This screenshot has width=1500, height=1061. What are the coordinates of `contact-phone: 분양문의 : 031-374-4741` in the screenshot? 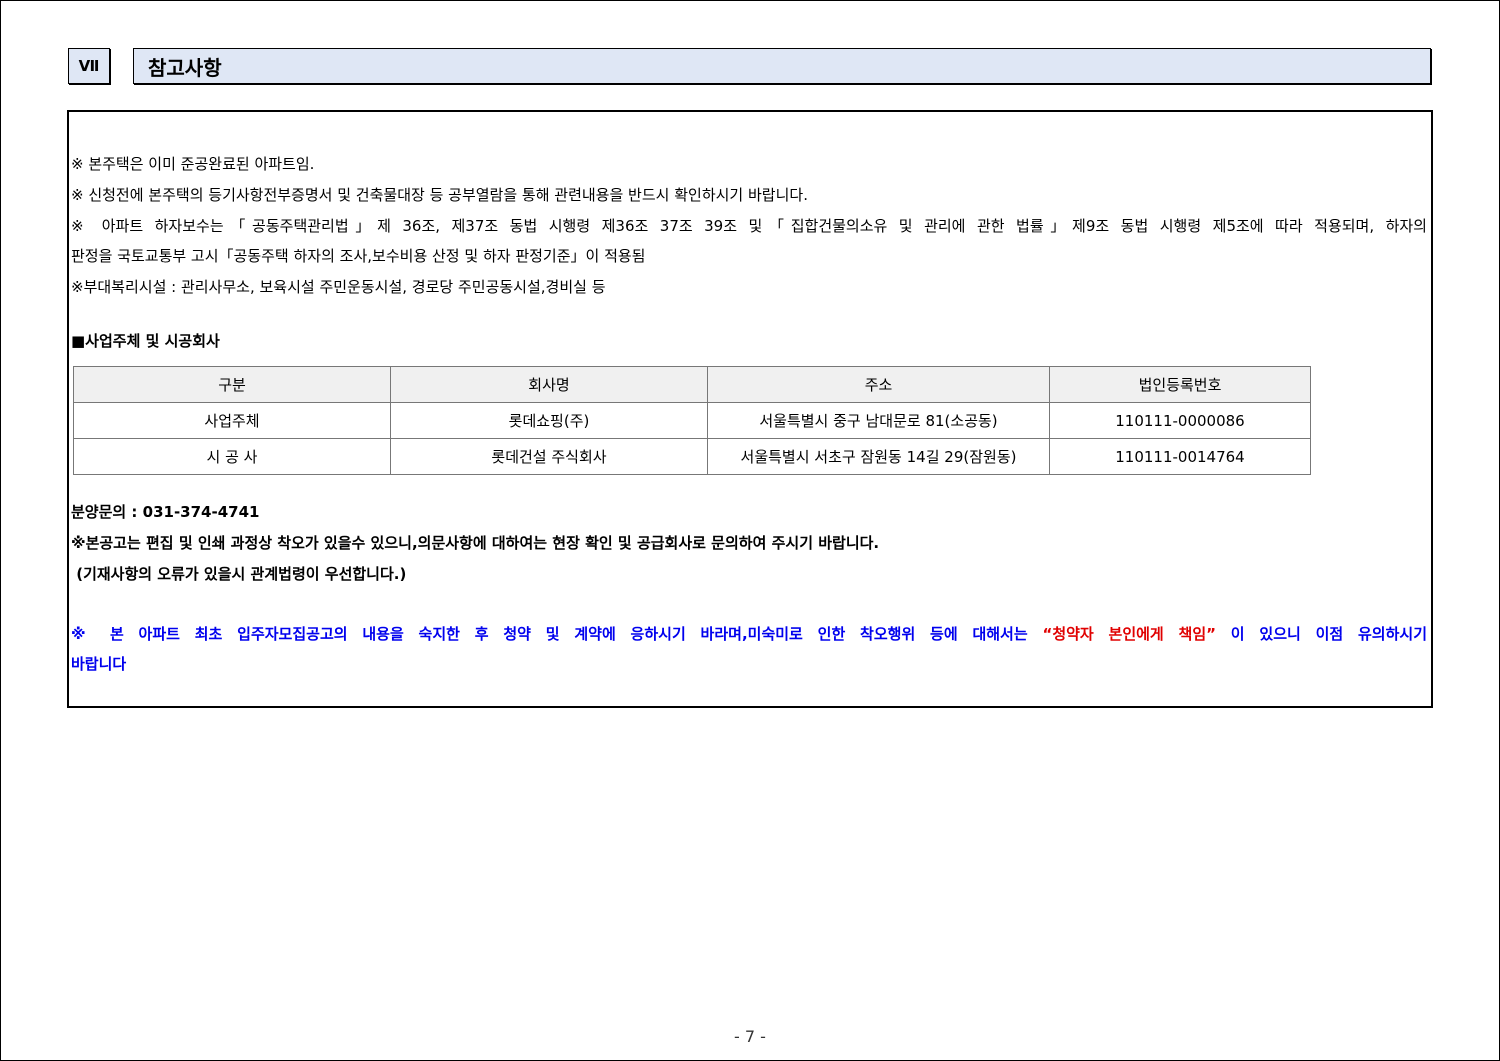 It's located at (165, 512).